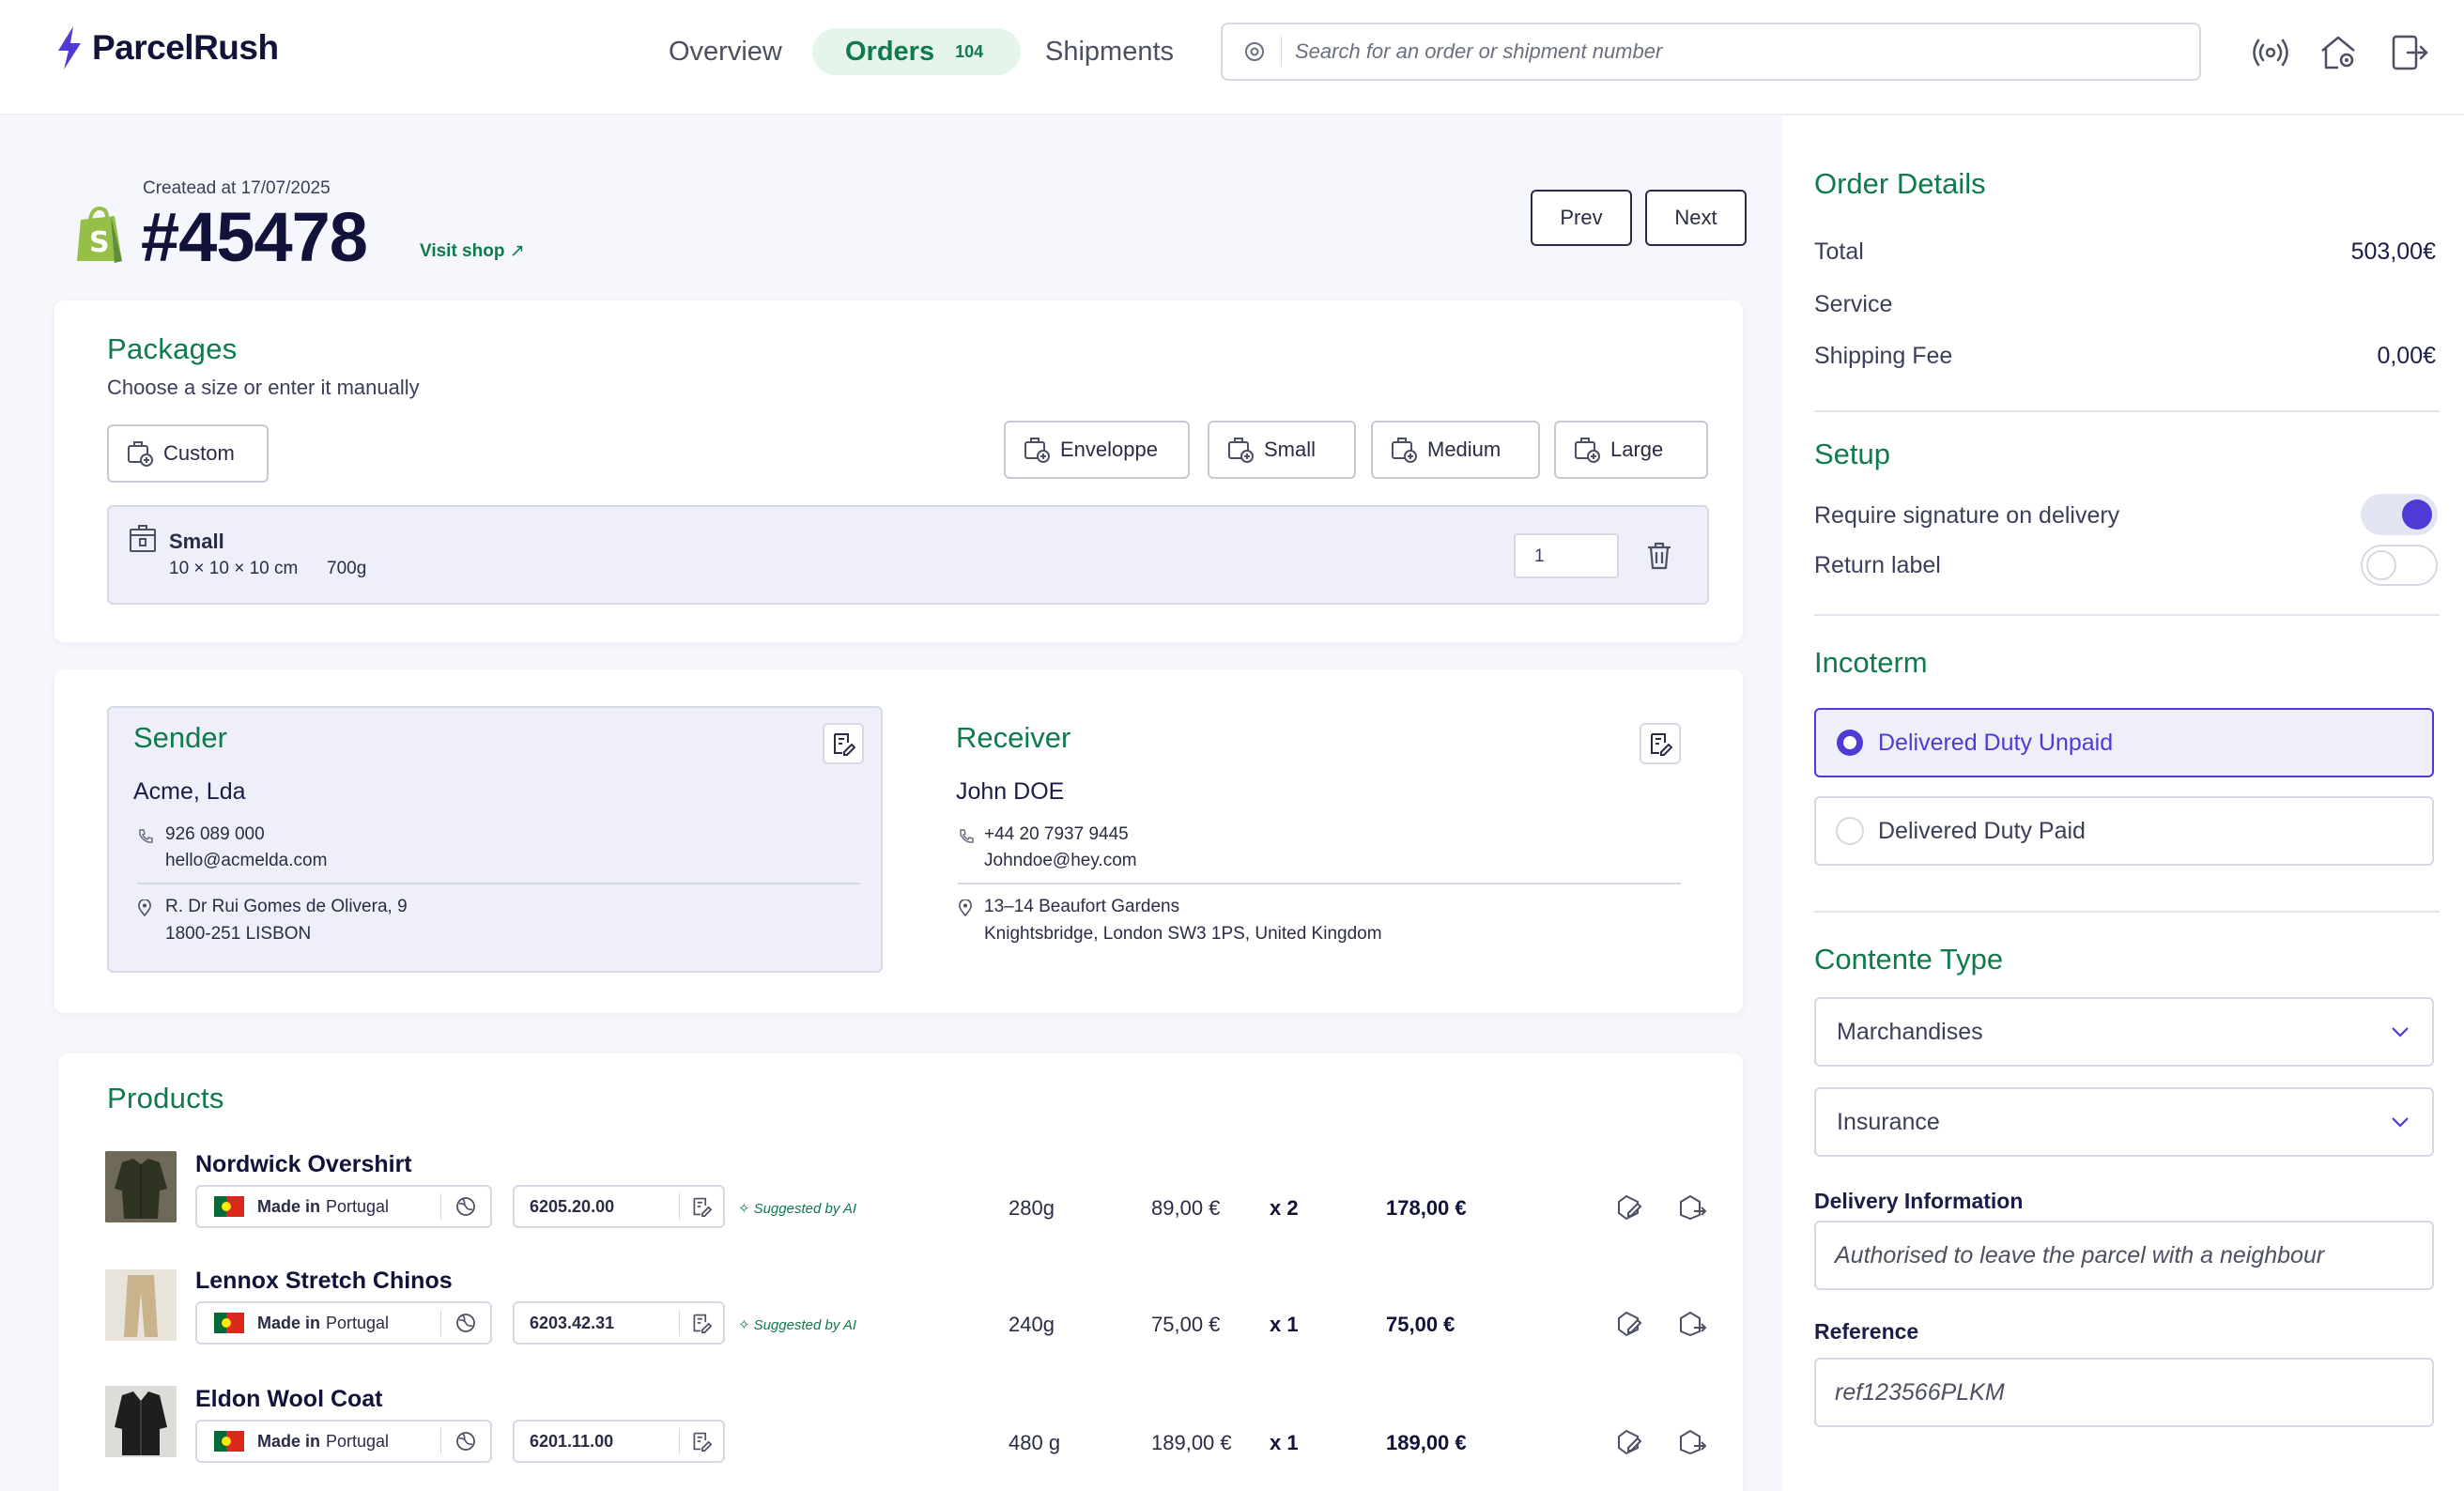 This screenshot has width=2464, height=1491. Describe the element at coordinates (2406, 356) in the screenshot. I see `shipping-fee-value: 0,00€` at that location.